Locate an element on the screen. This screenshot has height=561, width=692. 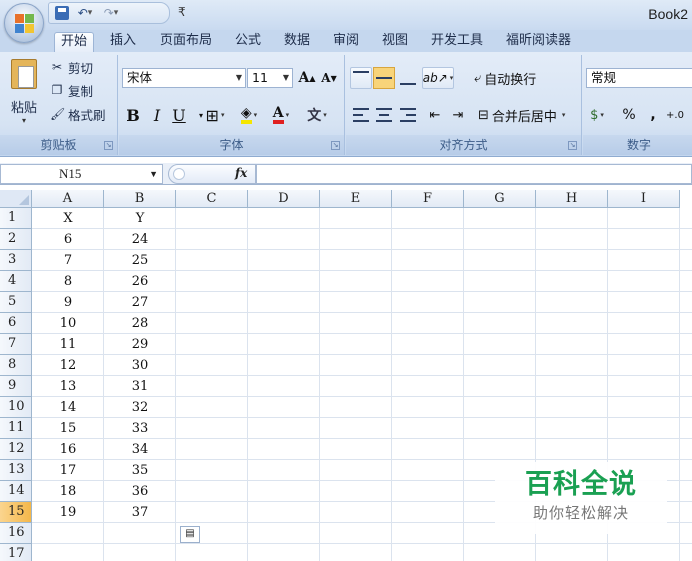
align-left-button is located at coordinates (361, 115).